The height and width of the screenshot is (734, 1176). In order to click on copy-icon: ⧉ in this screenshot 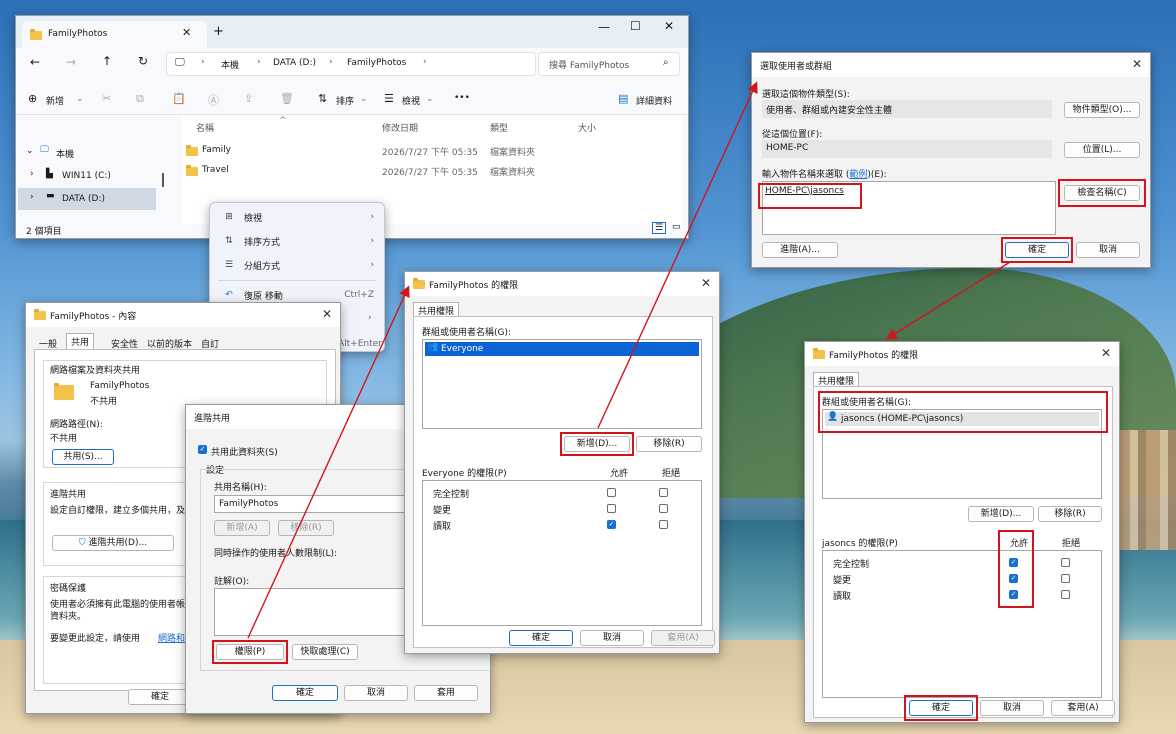, I will do `click(140, 99)`.